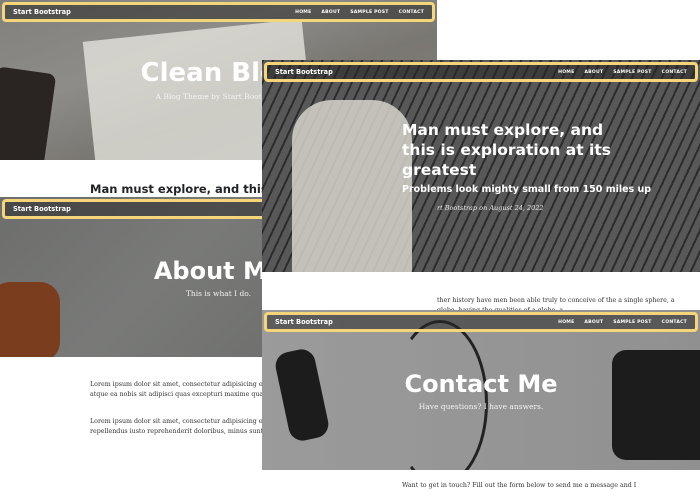 Image resolution: width=700 pixels, height=500 pixels. I want to click on post-meta: rt Bootstrap on August 24, 2022, so click(490, 208).